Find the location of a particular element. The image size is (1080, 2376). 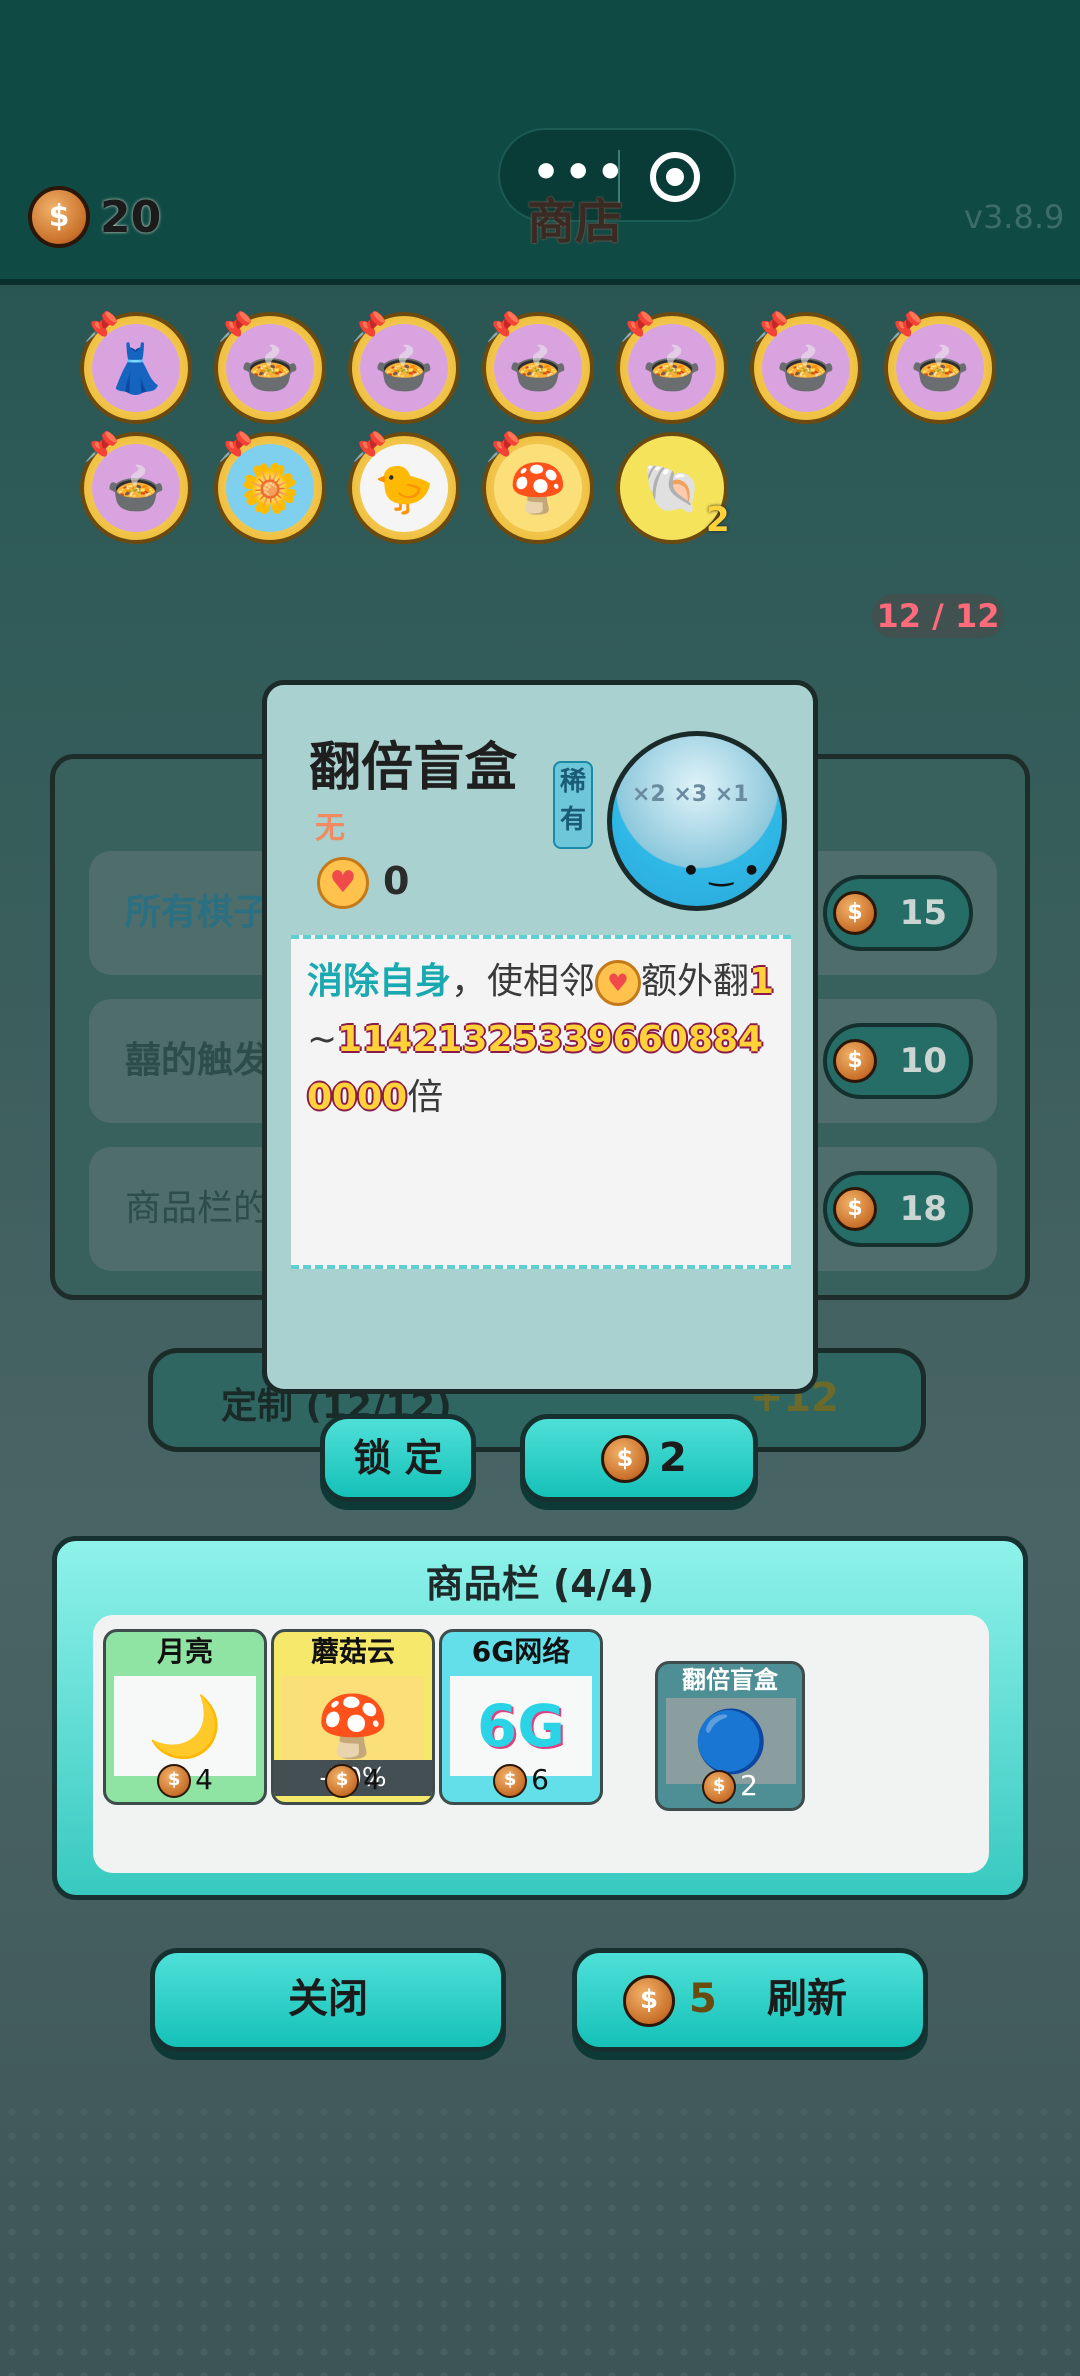

row-price-button: $10 is located at coordinates (898, 1061).